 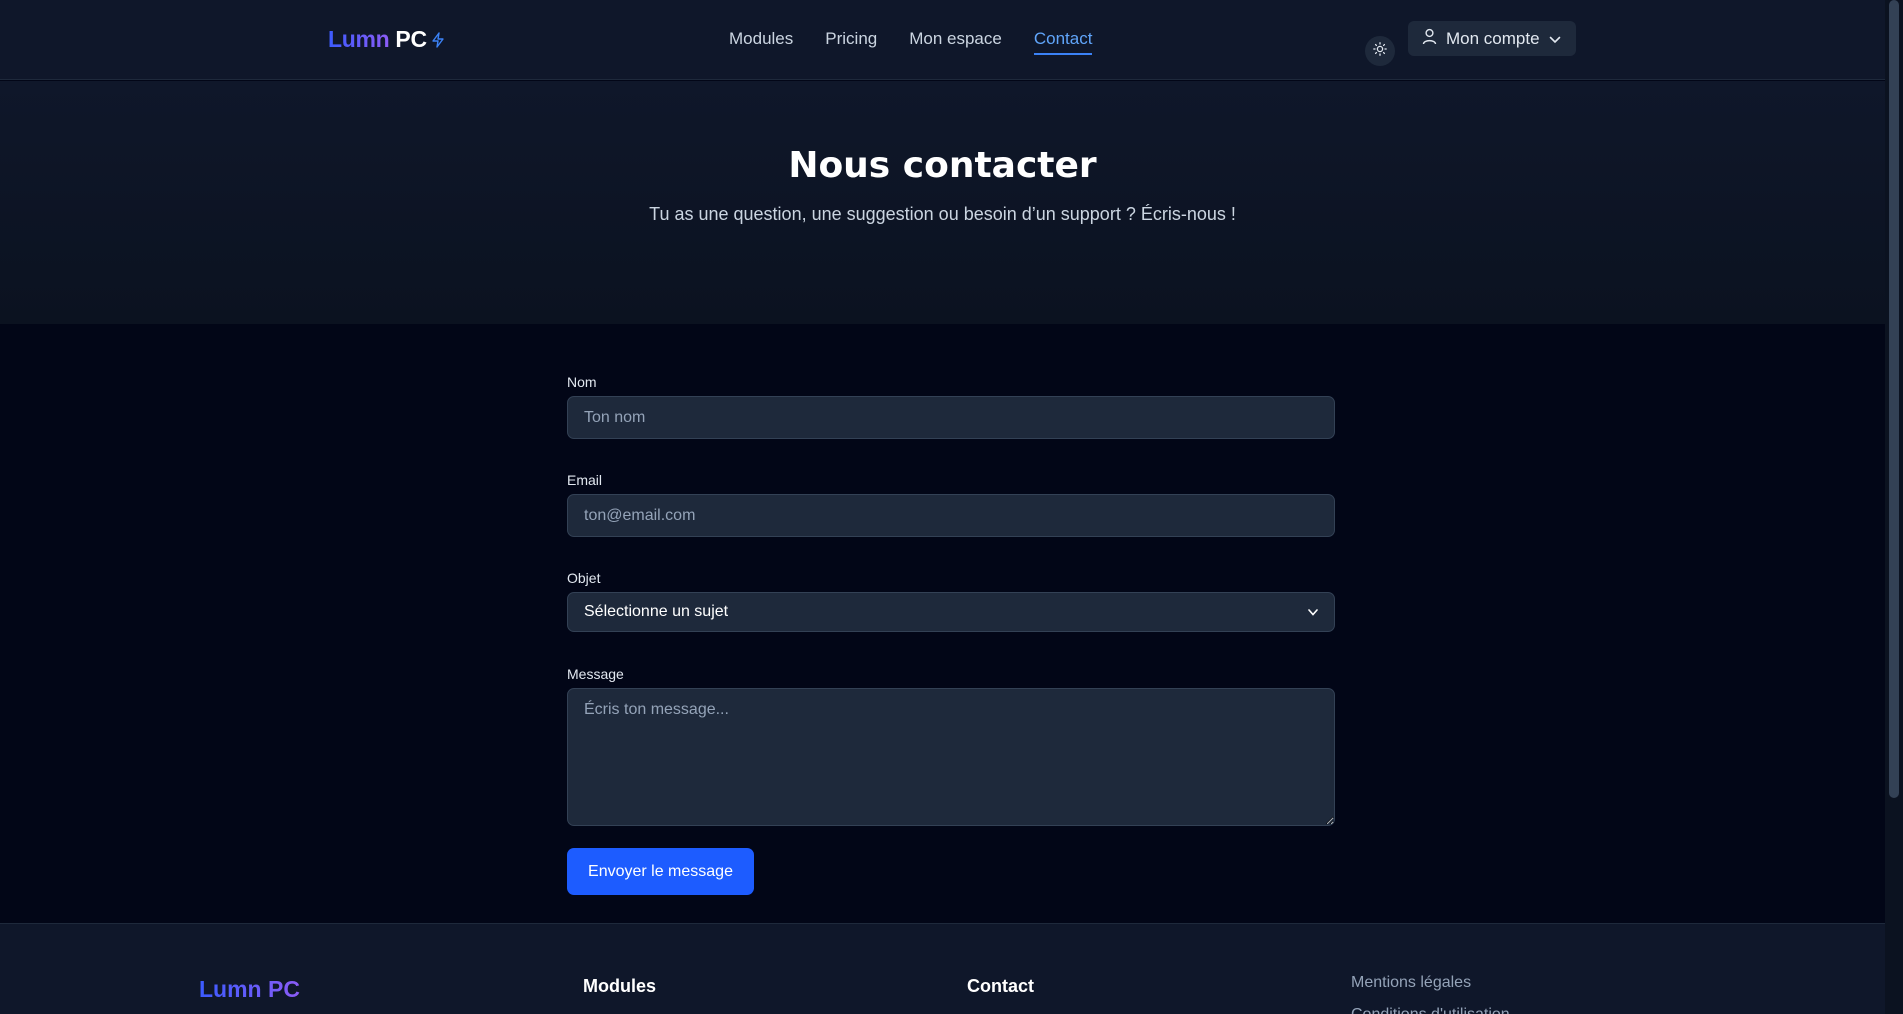 I want to click on footer-link-terms: Conditions d'utilisation, so click(x=1430, y=1010).